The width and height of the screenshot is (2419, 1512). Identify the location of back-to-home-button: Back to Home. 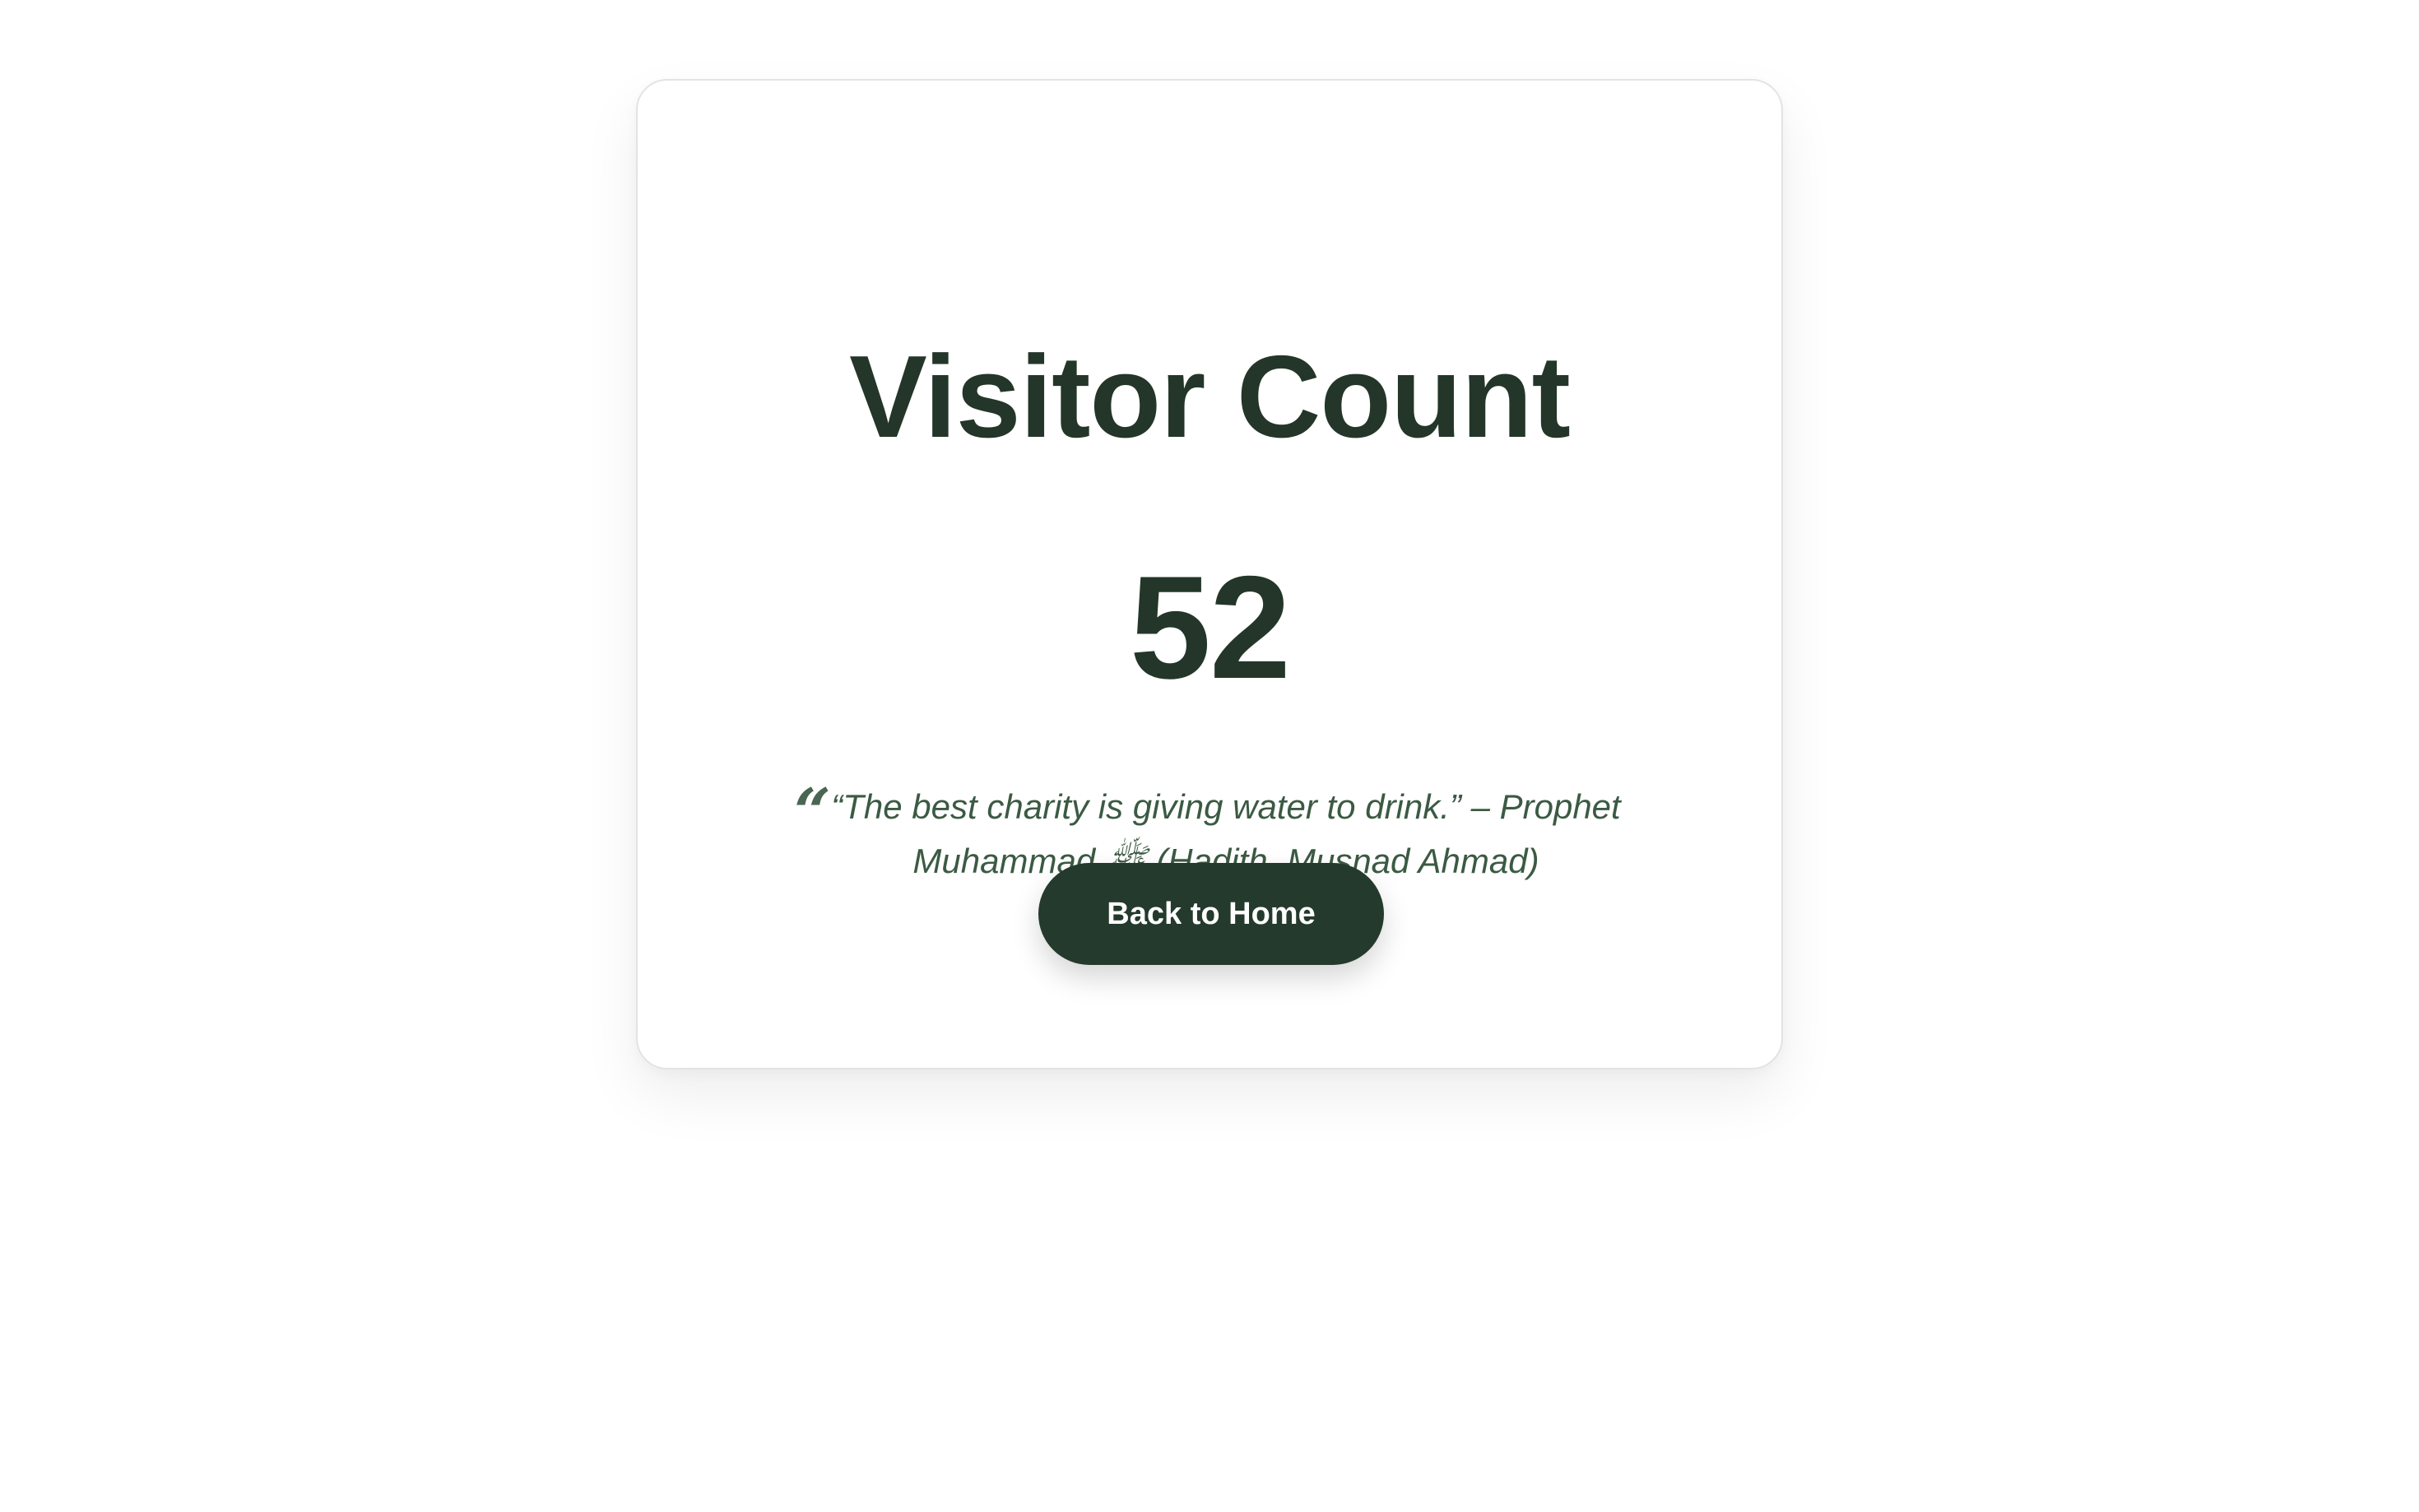
(1211, 914).